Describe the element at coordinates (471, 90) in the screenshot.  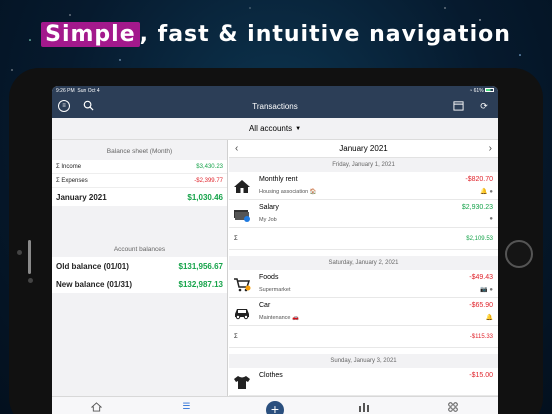
I see `wifi-icon: ◔` at that location.